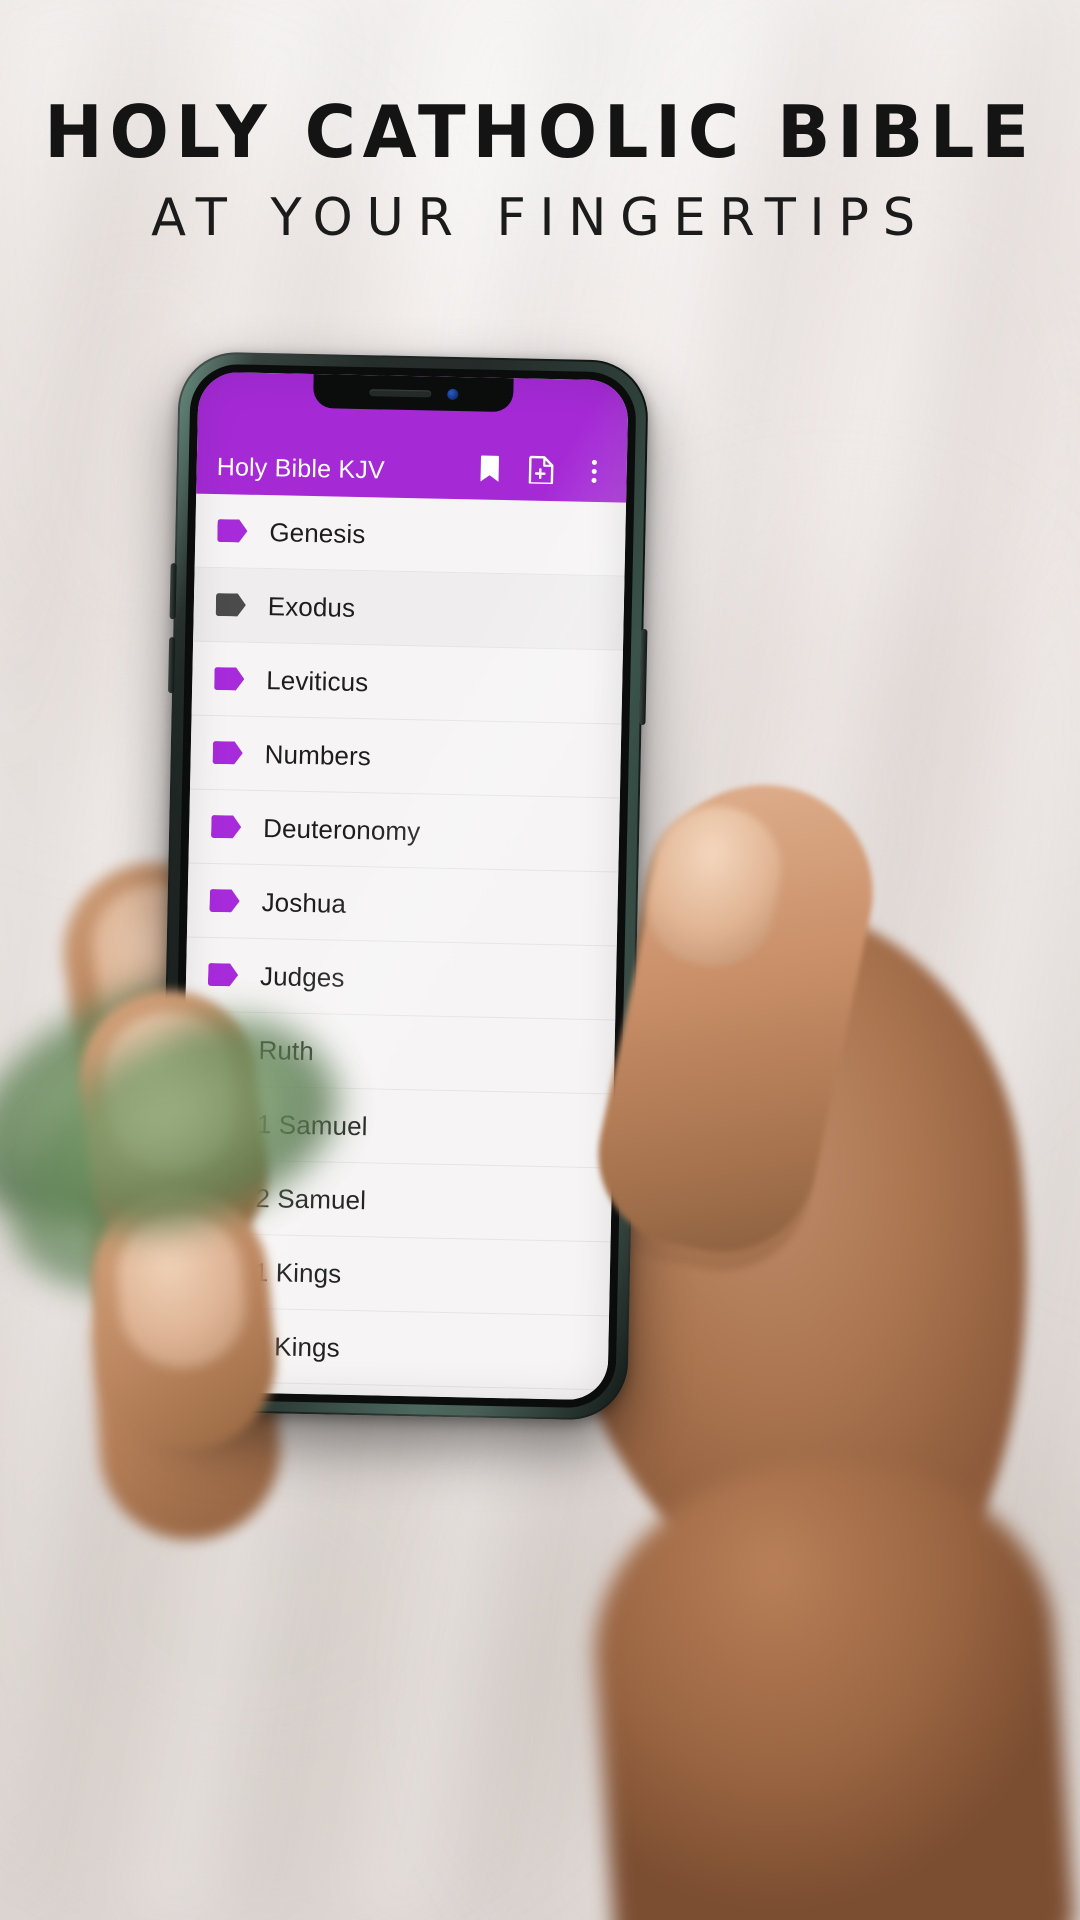 The height and width of the screenshot is (1920, 1080). I want to click on promo-headline-block: HOLY CATHOLIC BIBLE AT YOUR FINGERTIPS, so click(540, 170).